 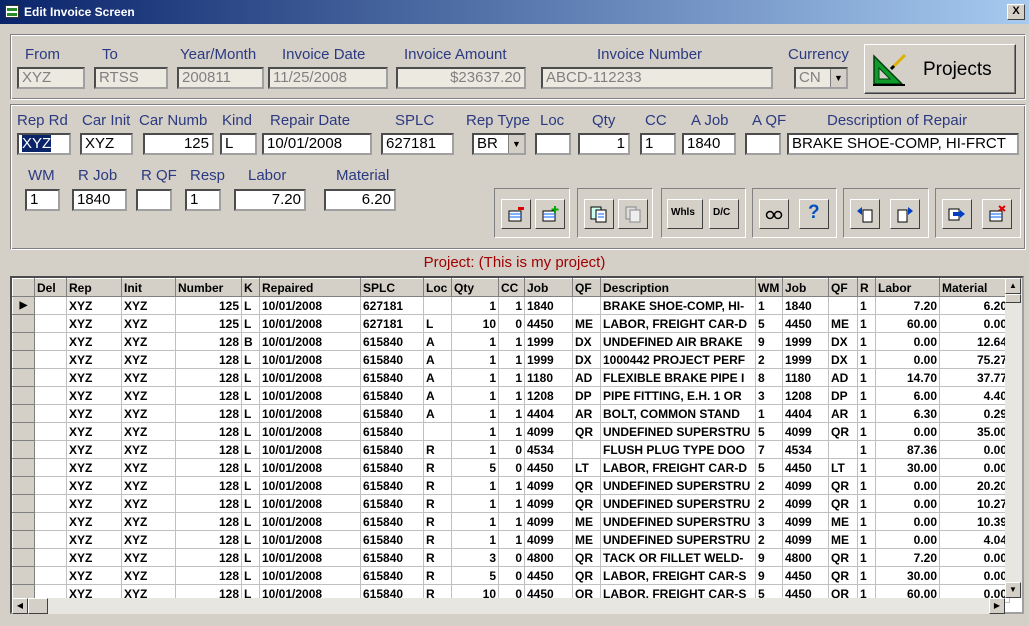 I want to click on table-cell: 0, so click(x=511, y=575).